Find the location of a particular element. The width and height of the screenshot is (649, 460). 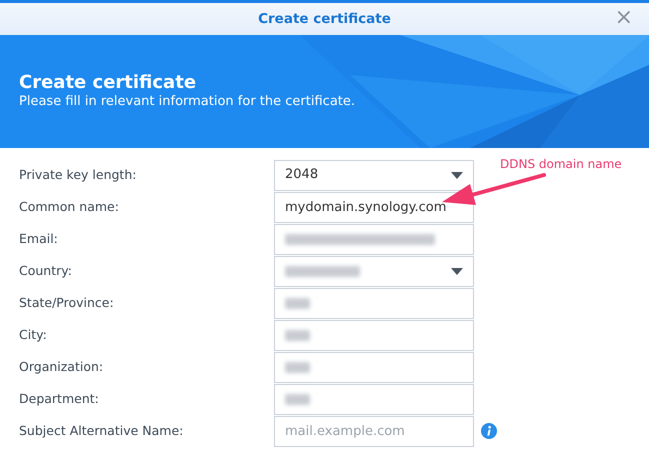

field-label: Subject Alternative Name: is located at coordinates (101, 431).